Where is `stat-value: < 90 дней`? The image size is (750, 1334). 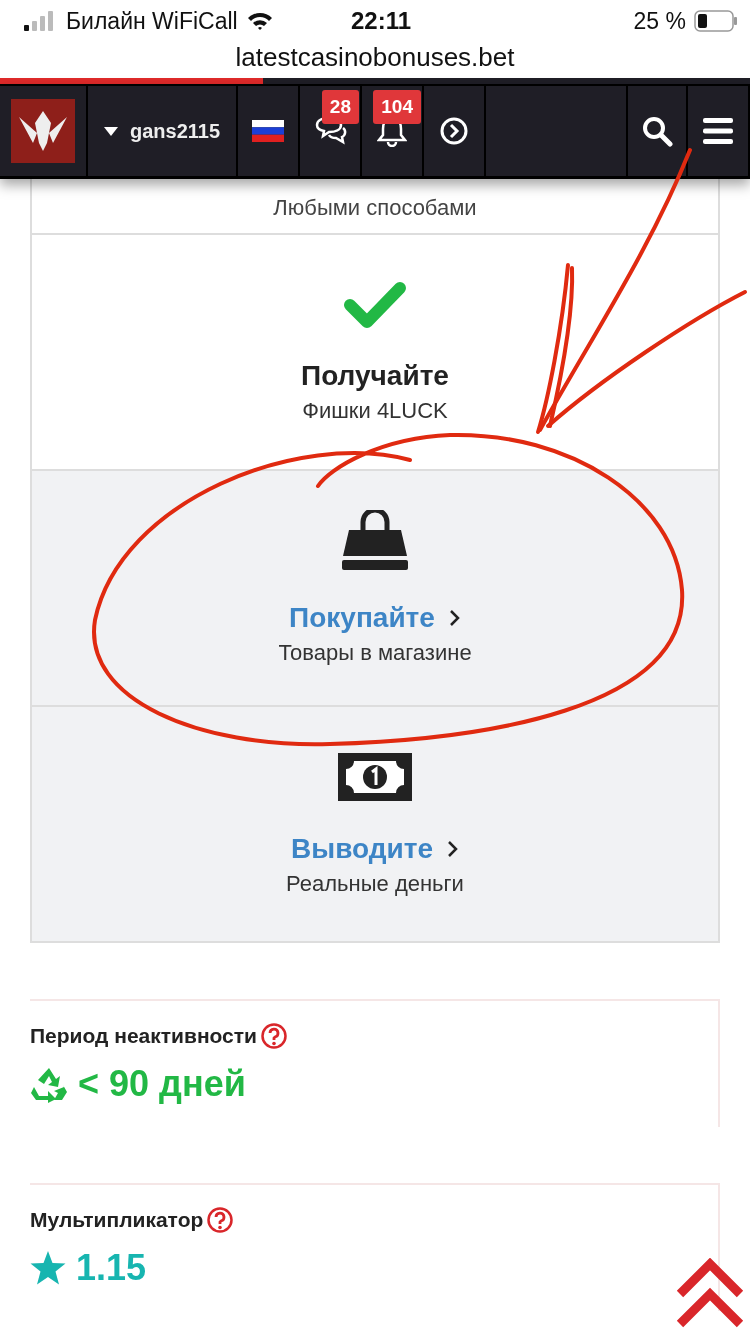
stat-value: < 90 дней is located at coordinates (162, 1084).